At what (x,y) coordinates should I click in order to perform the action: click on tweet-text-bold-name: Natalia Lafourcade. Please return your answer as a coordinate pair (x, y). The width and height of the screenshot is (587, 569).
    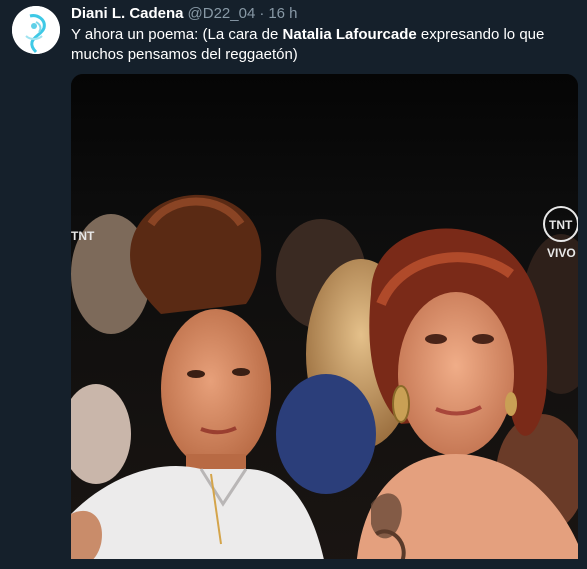
    Looking at the image, I should click on (350, 34).